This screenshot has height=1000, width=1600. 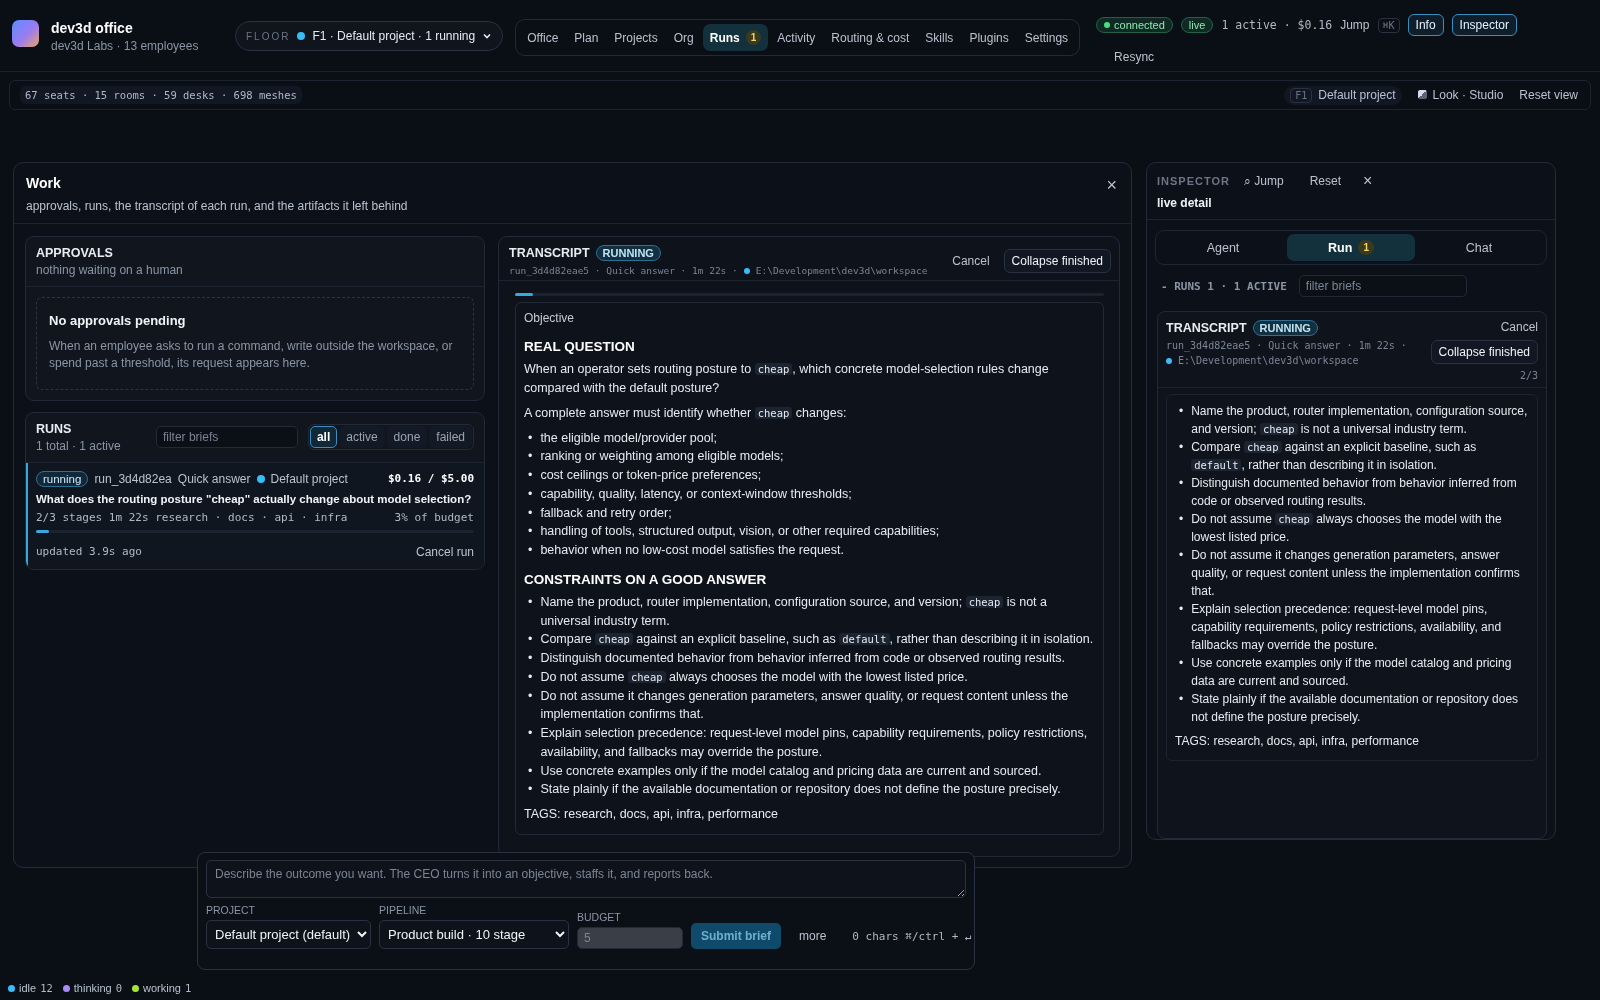 What do you see at coordinates (214, 478) in the screenshot?
I see `run-pipeline: Quick answer` at bounding box center [214, 478].